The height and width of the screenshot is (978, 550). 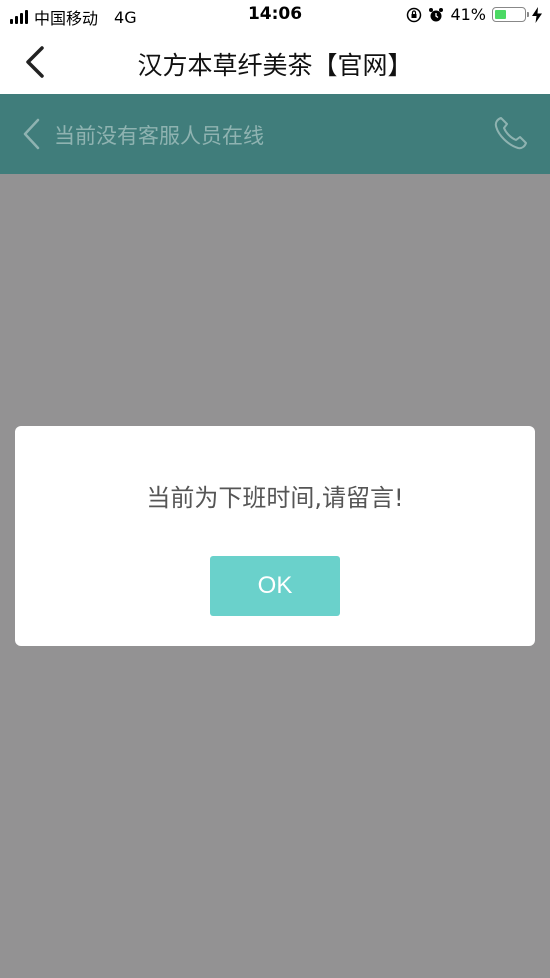 I want to click on service-status-text: 当前没有客服人员在线, so click(x=159, y=136).